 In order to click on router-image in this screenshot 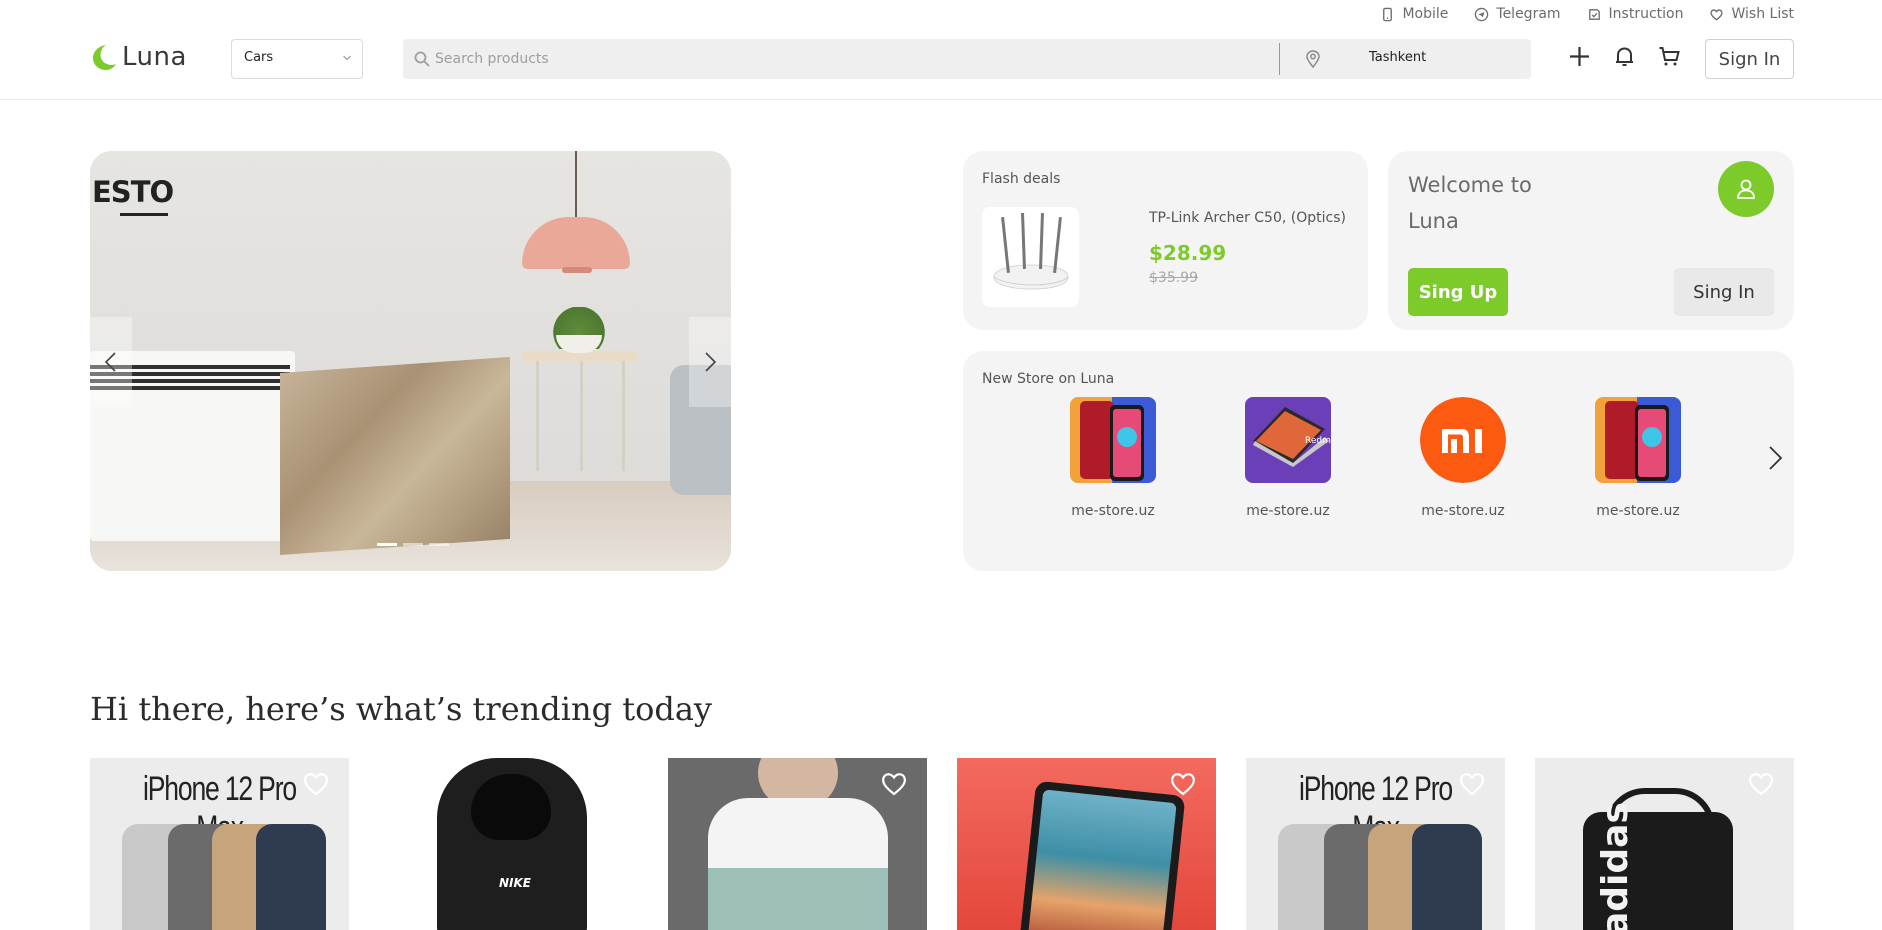, I will do `click(1031, 251)`.